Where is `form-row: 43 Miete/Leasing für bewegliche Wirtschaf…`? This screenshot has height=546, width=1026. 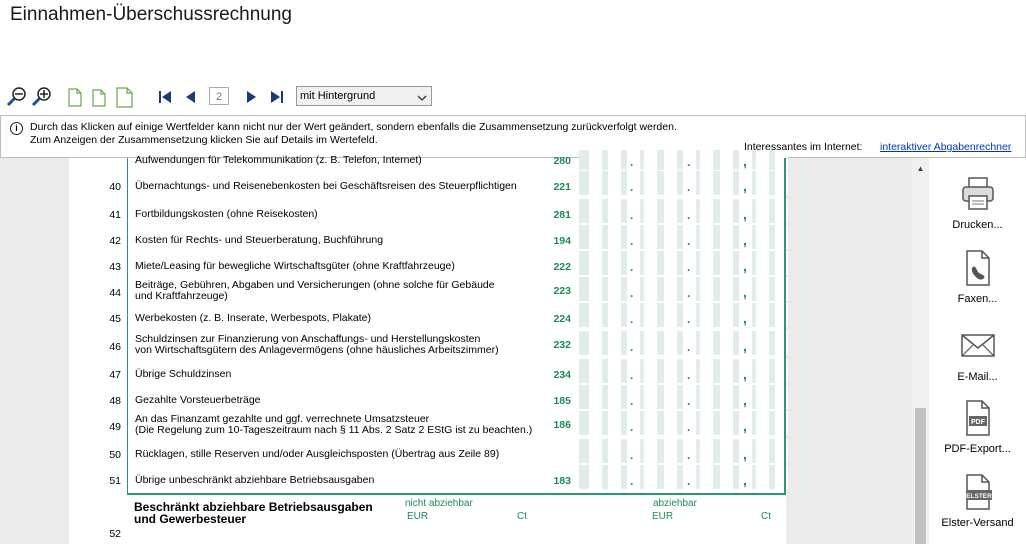 form-row: 43 Miete/Leasing für bewegliche Wirtschaf… is located at coordinates (428, 264).